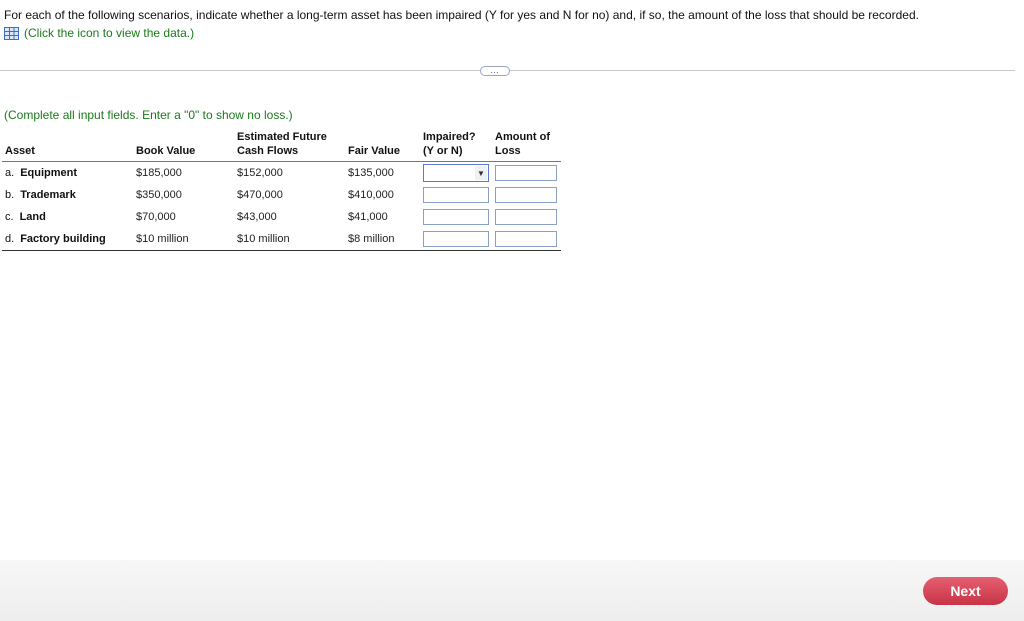 The height and width of the screenshot is (621, 1024). What do you see at coordinates (526, 195) in the screenshot?
I see `loss-input-b` at bounding box center [526, 195].